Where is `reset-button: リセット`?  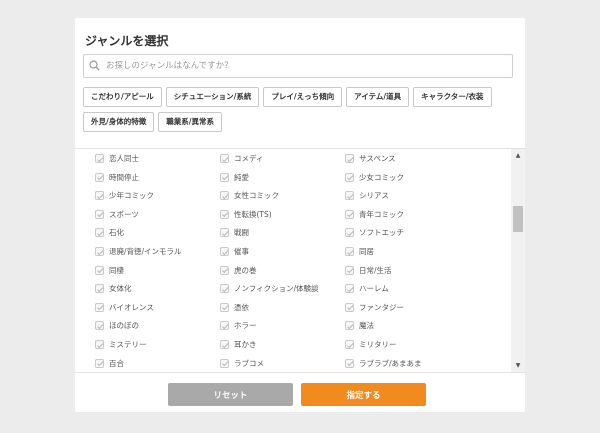 reset-button: リセット is located at coordinates (230, 394).